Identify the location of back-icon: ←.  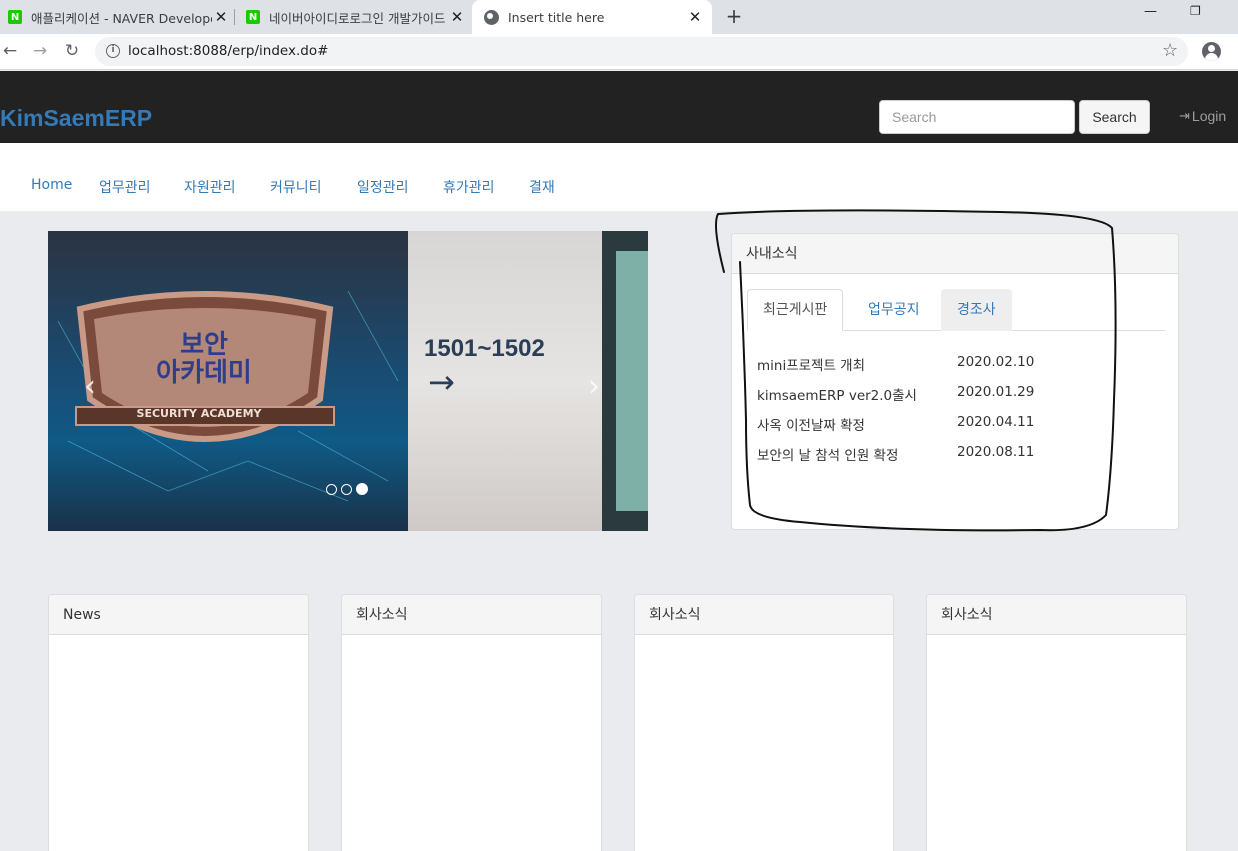
(10, 51).